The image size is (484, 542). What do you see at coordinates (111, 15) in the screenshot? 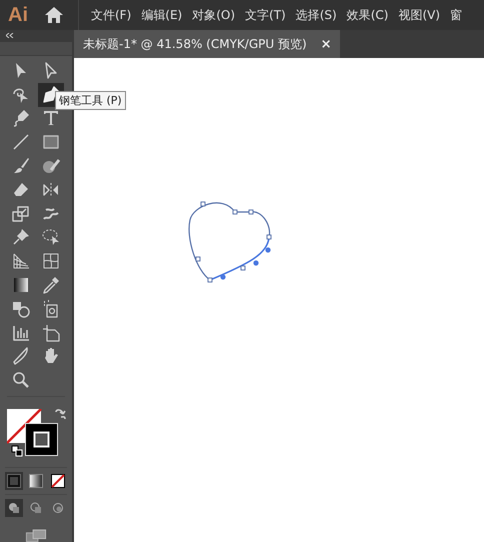
I see `menu-item: 文件(F)` at bounding box center [111, 15].